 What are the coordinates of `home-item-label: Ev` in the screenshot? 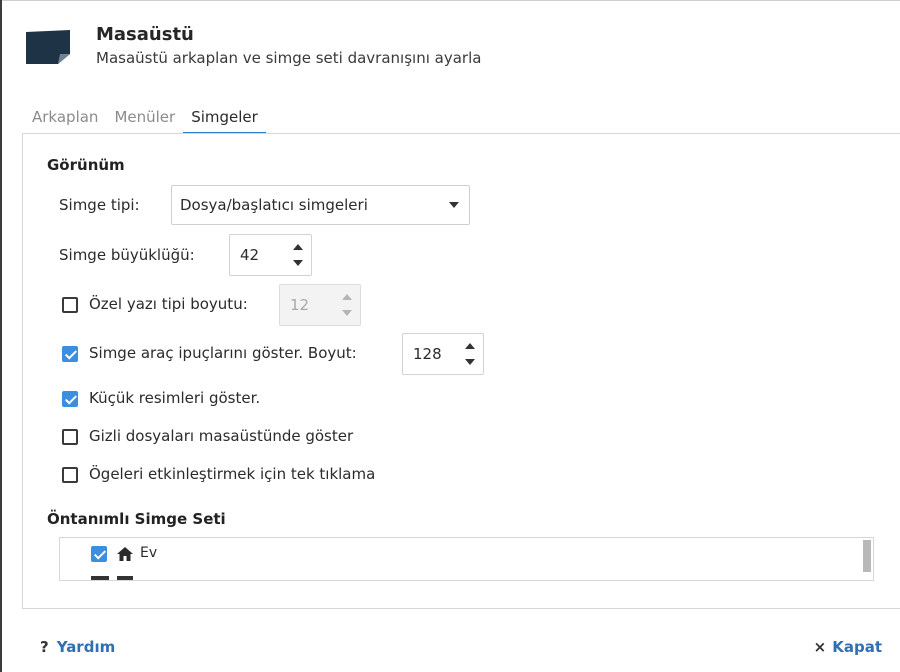 It's located at (149, 553).